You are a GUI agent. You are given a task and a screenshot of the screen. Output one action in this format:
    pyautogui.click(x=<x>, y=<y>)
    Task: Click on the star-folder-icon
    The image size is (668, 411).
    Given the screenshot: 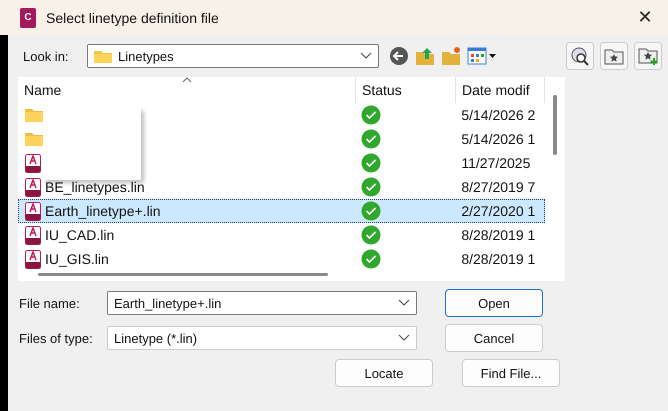 What is the action you would take?
    pyautogui.click(x=614, y=56)
    